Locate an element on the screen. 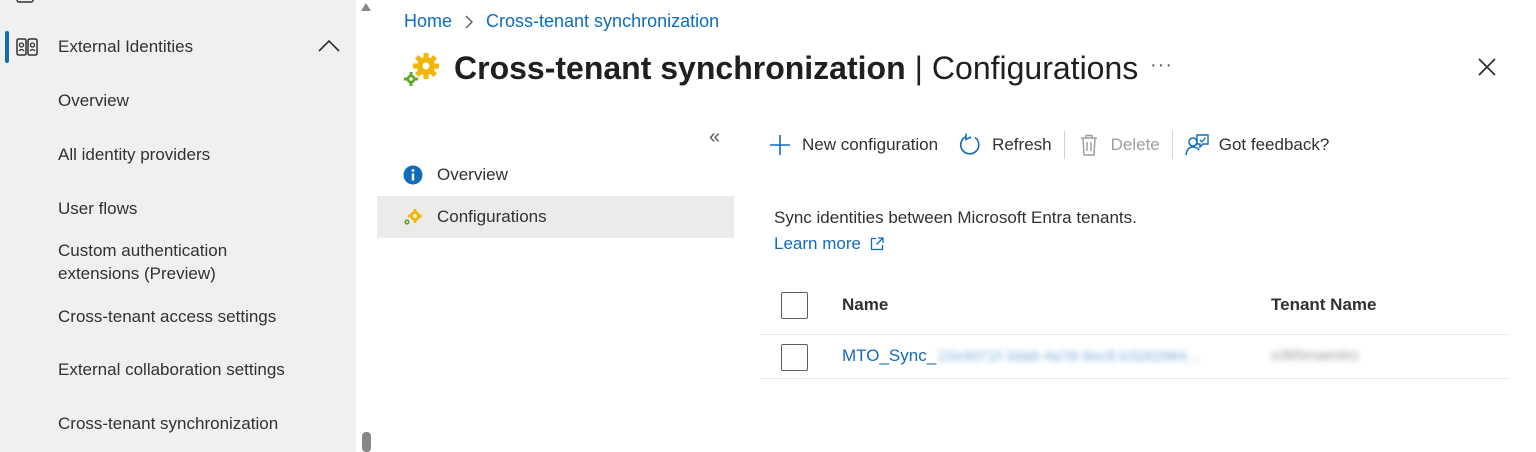 Image resolution: width=1536 pixels, height=452 pixels. nav-item-all-identity-providers: All identity providers is located at coordinates (134, 154).